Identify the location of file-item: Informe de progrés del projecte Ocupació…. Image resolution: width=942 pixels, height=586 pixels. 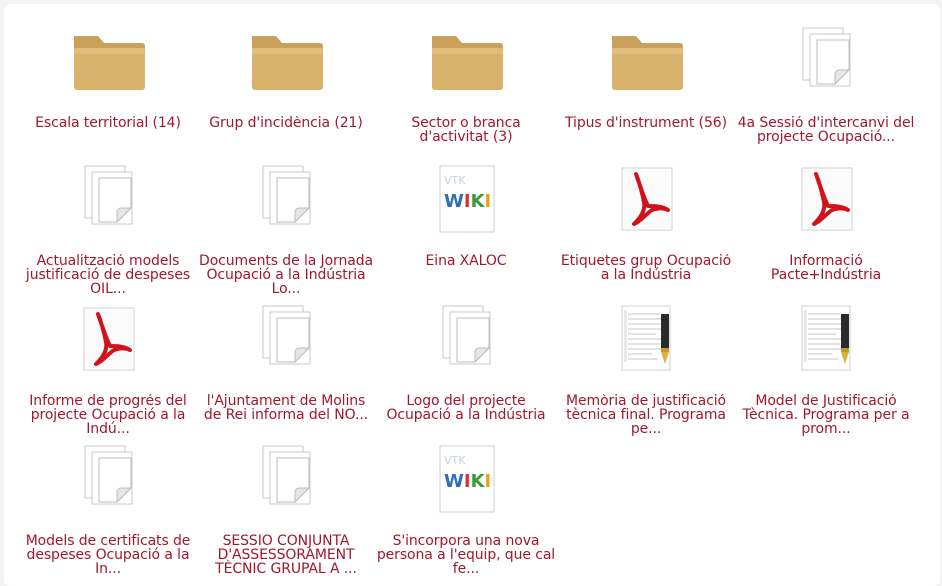
(108, 369).